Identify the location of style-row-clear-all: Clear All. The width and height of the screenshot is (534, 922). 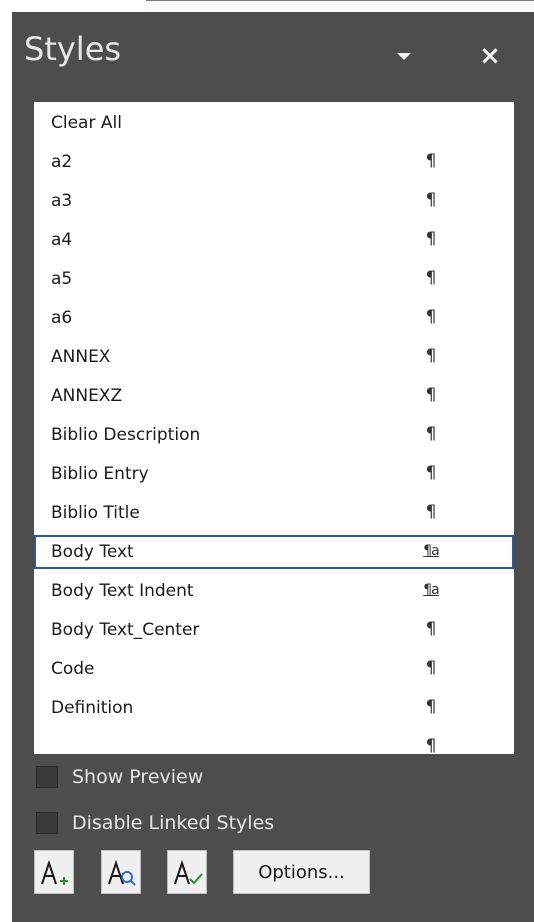
(274, 123).